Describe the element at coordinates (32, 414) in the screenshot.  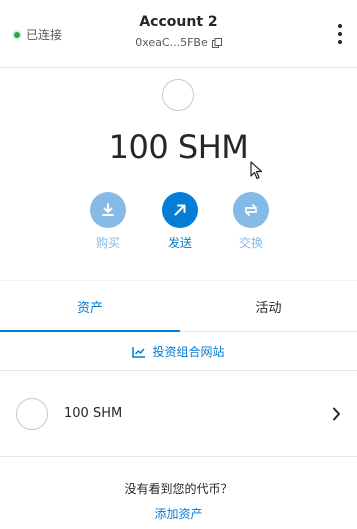
I see `token-icon` at that location.